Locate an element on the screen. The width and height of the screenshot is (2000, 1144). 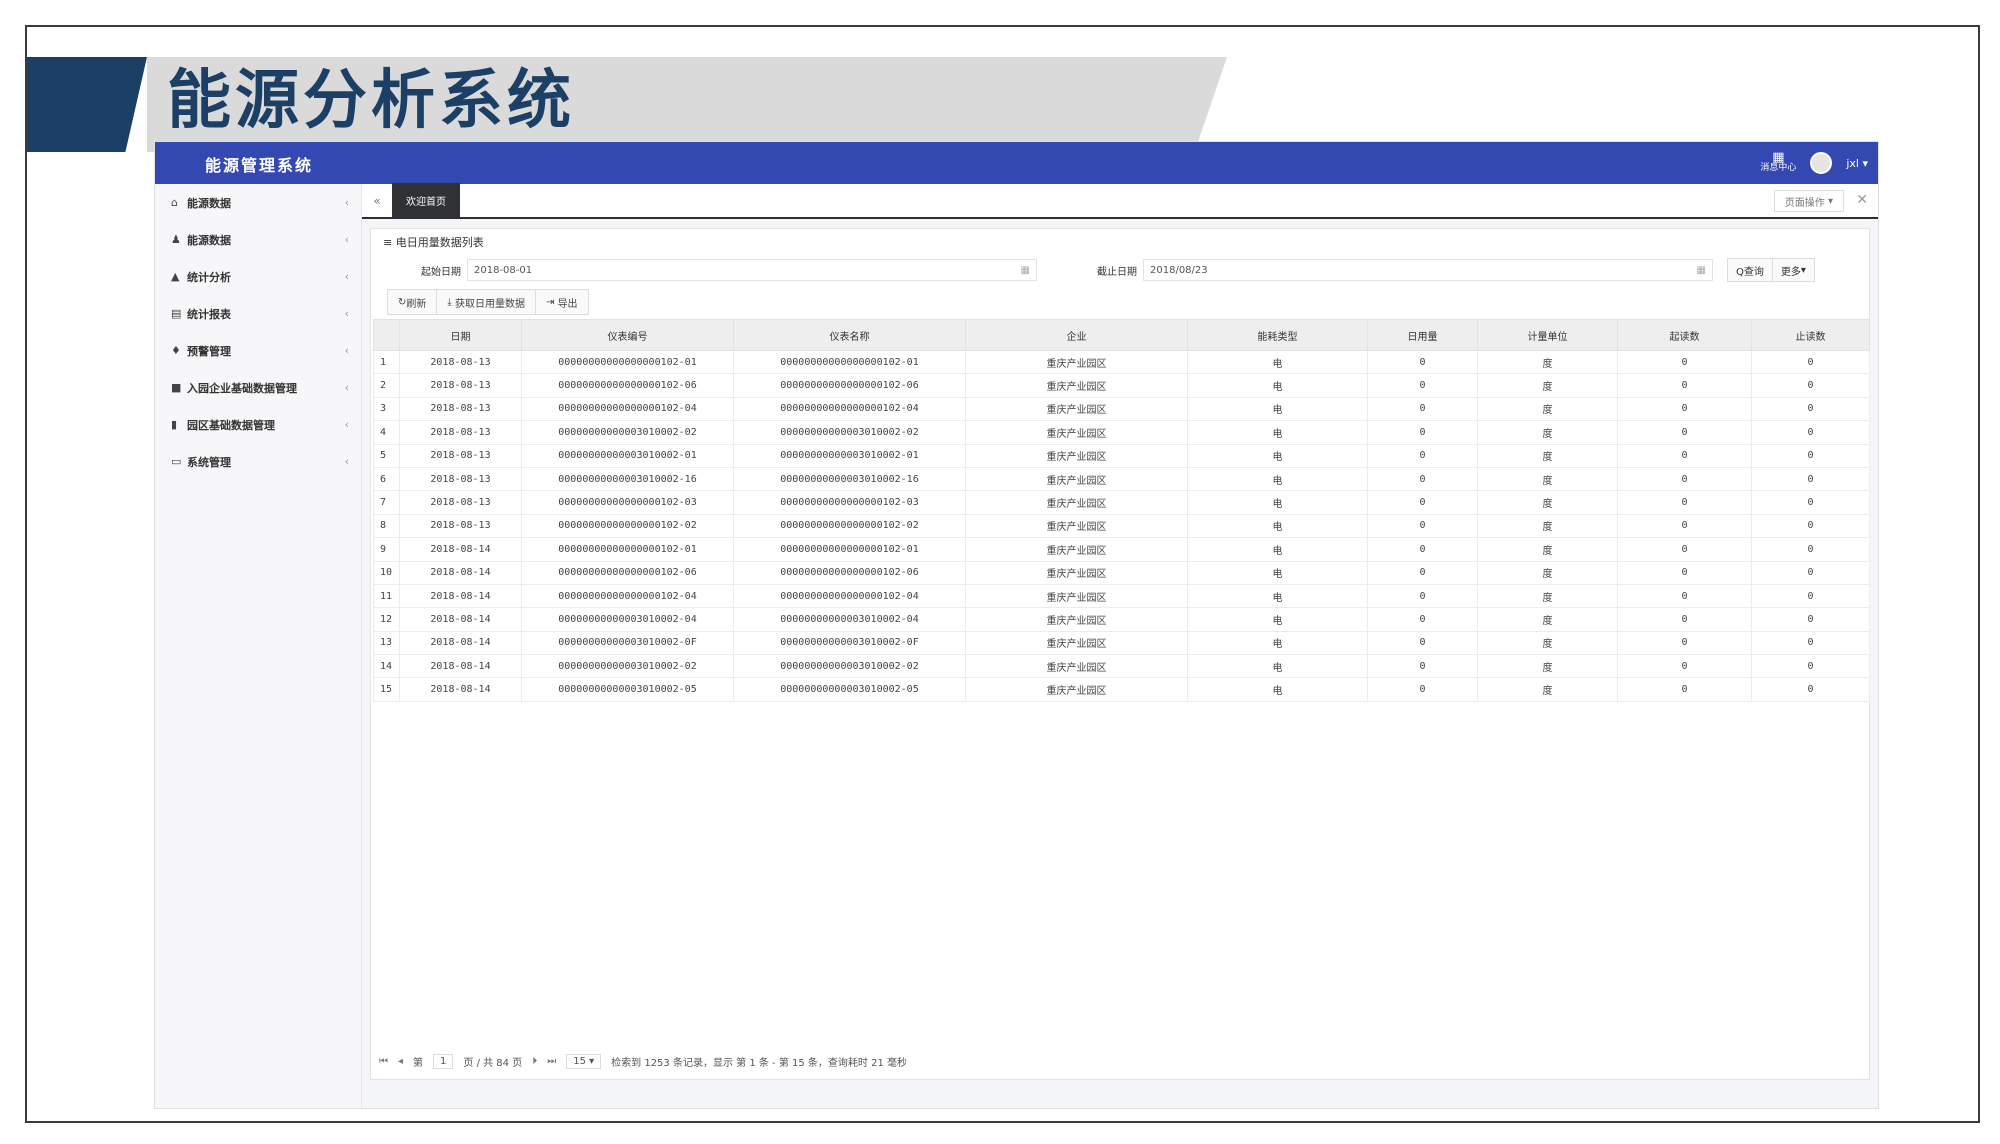
sidebar-item-label: 系统管理 is located at coordinates (209, 462).